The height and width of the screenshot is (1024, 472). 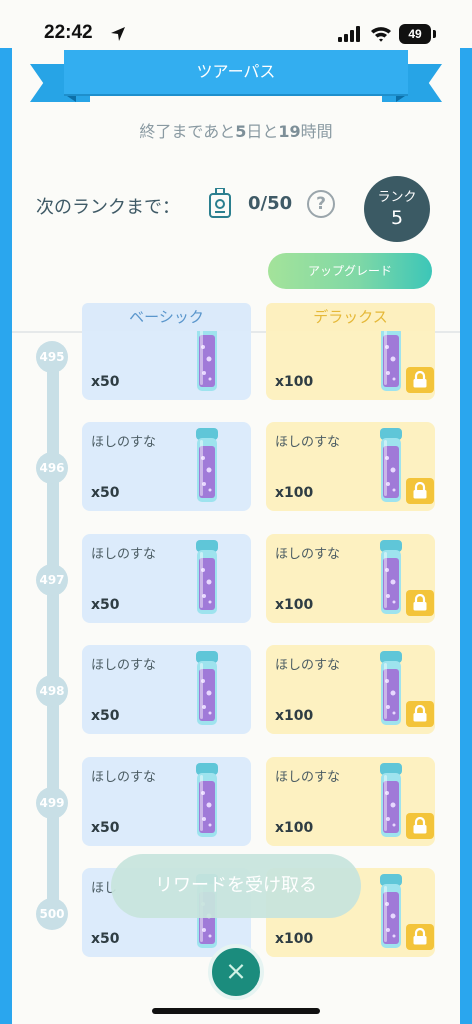 What do you see at coordinates (118, 34) in the screenshot?
I see `location-arrow-icon` at bounding box center [118, 34].